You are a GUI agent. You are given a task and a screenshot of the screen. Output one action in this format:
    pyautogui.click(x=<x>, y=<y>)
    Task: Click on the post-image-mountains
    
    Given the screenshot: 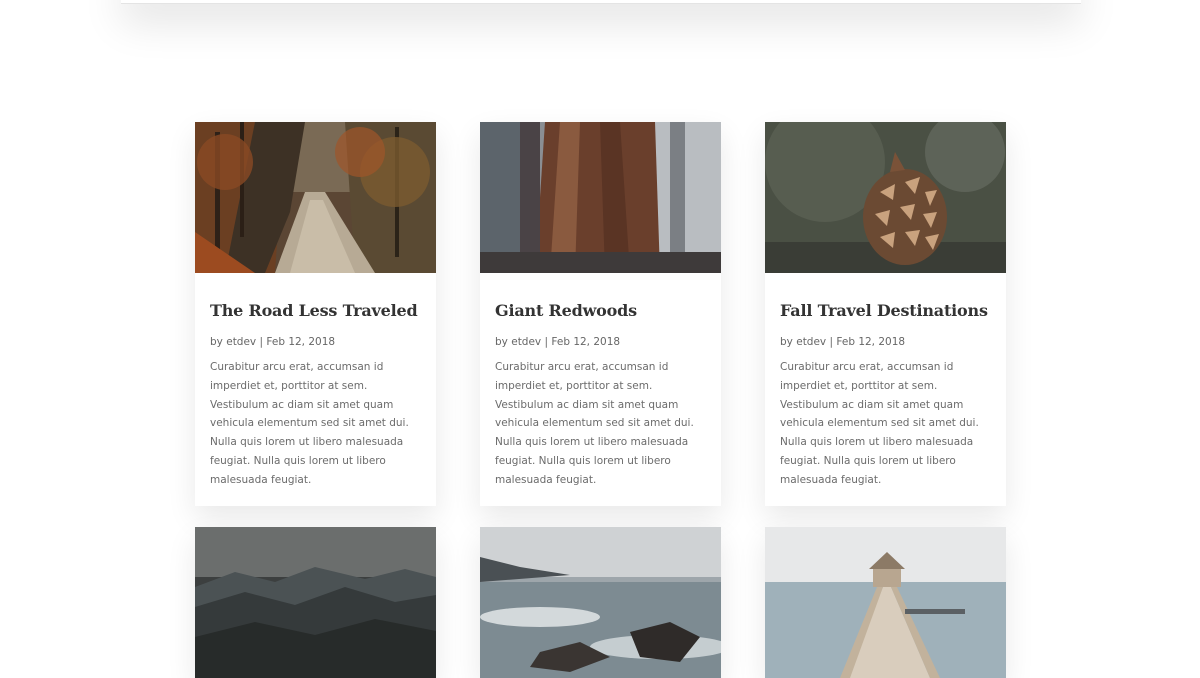 What is the action you would take?
    pyautogui.click(x=315, y=602)
    